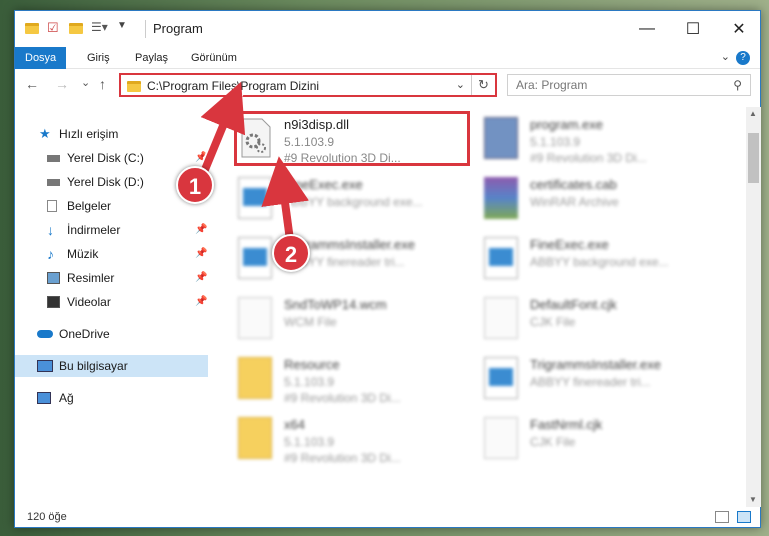 This screenshot has height=536, width=769. Describe the element at coordinates (291, 253) in the screenshot. I see `step-2-badge: 2` at that location.